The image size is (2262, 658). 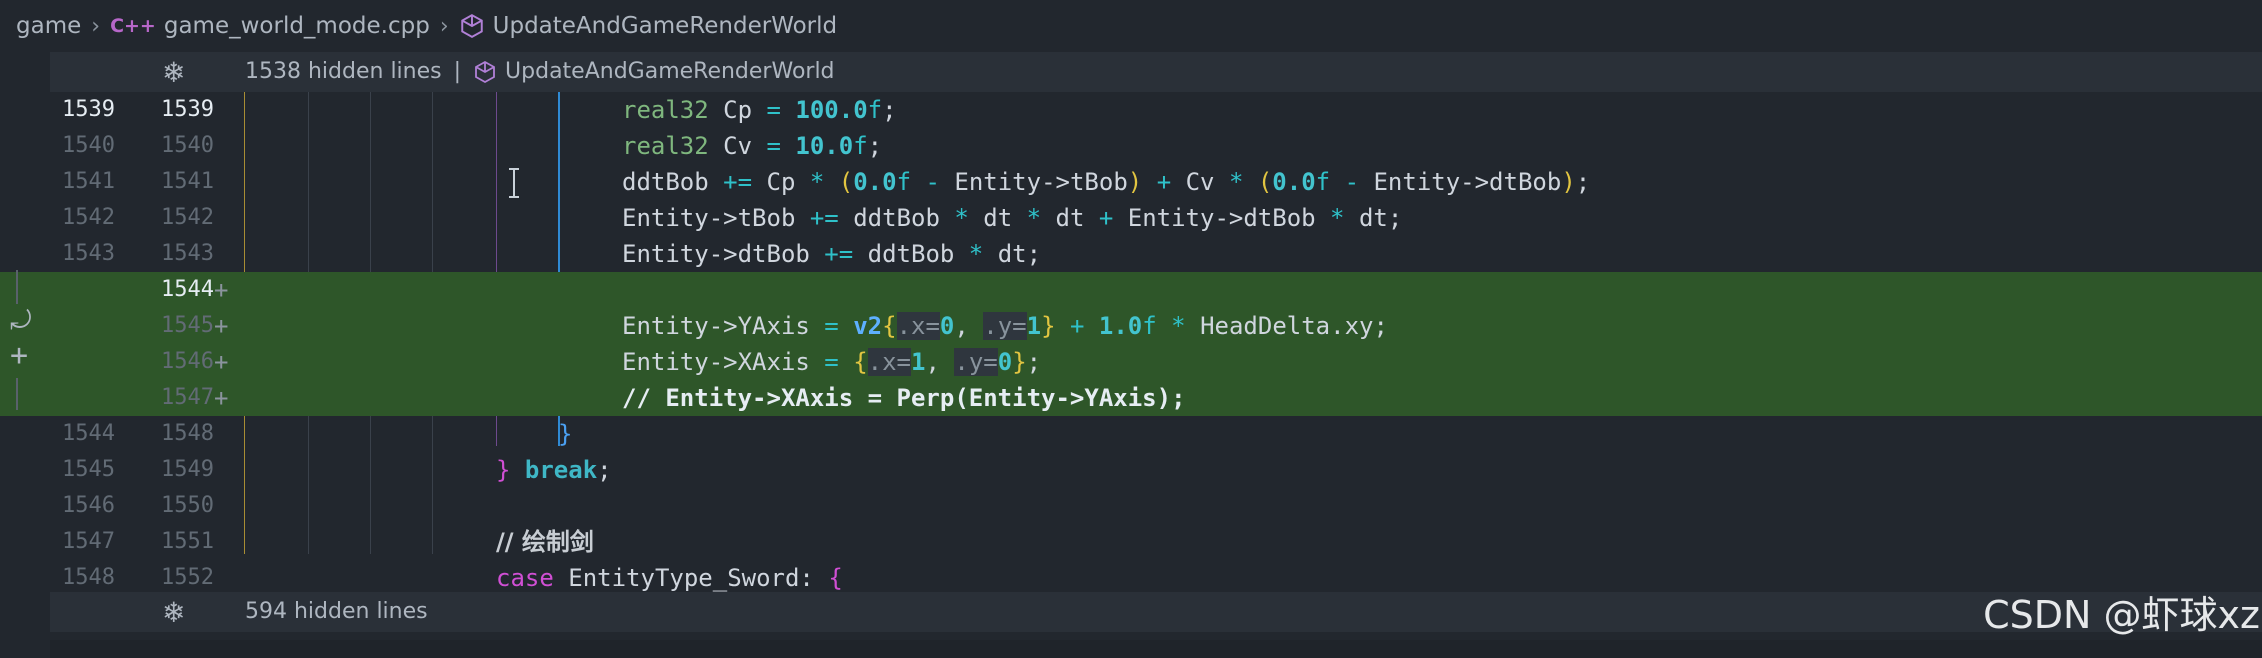 What do you see at coordinates (187, 145) in the screenshot?
I see `new-line-number: 1540` at bounding box center [187, 145].